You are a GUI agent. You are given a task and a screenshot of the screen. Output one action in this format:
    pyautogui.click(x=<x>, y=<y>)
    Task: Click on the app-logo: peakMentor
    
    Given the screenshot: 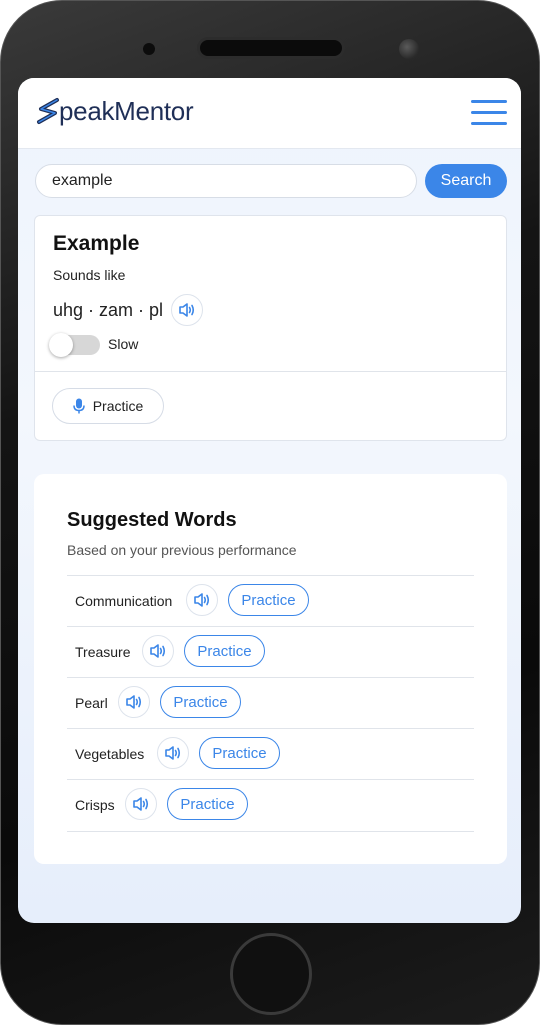 What is the action you would take?
    pyautogui.click(x=115, y=111)
    